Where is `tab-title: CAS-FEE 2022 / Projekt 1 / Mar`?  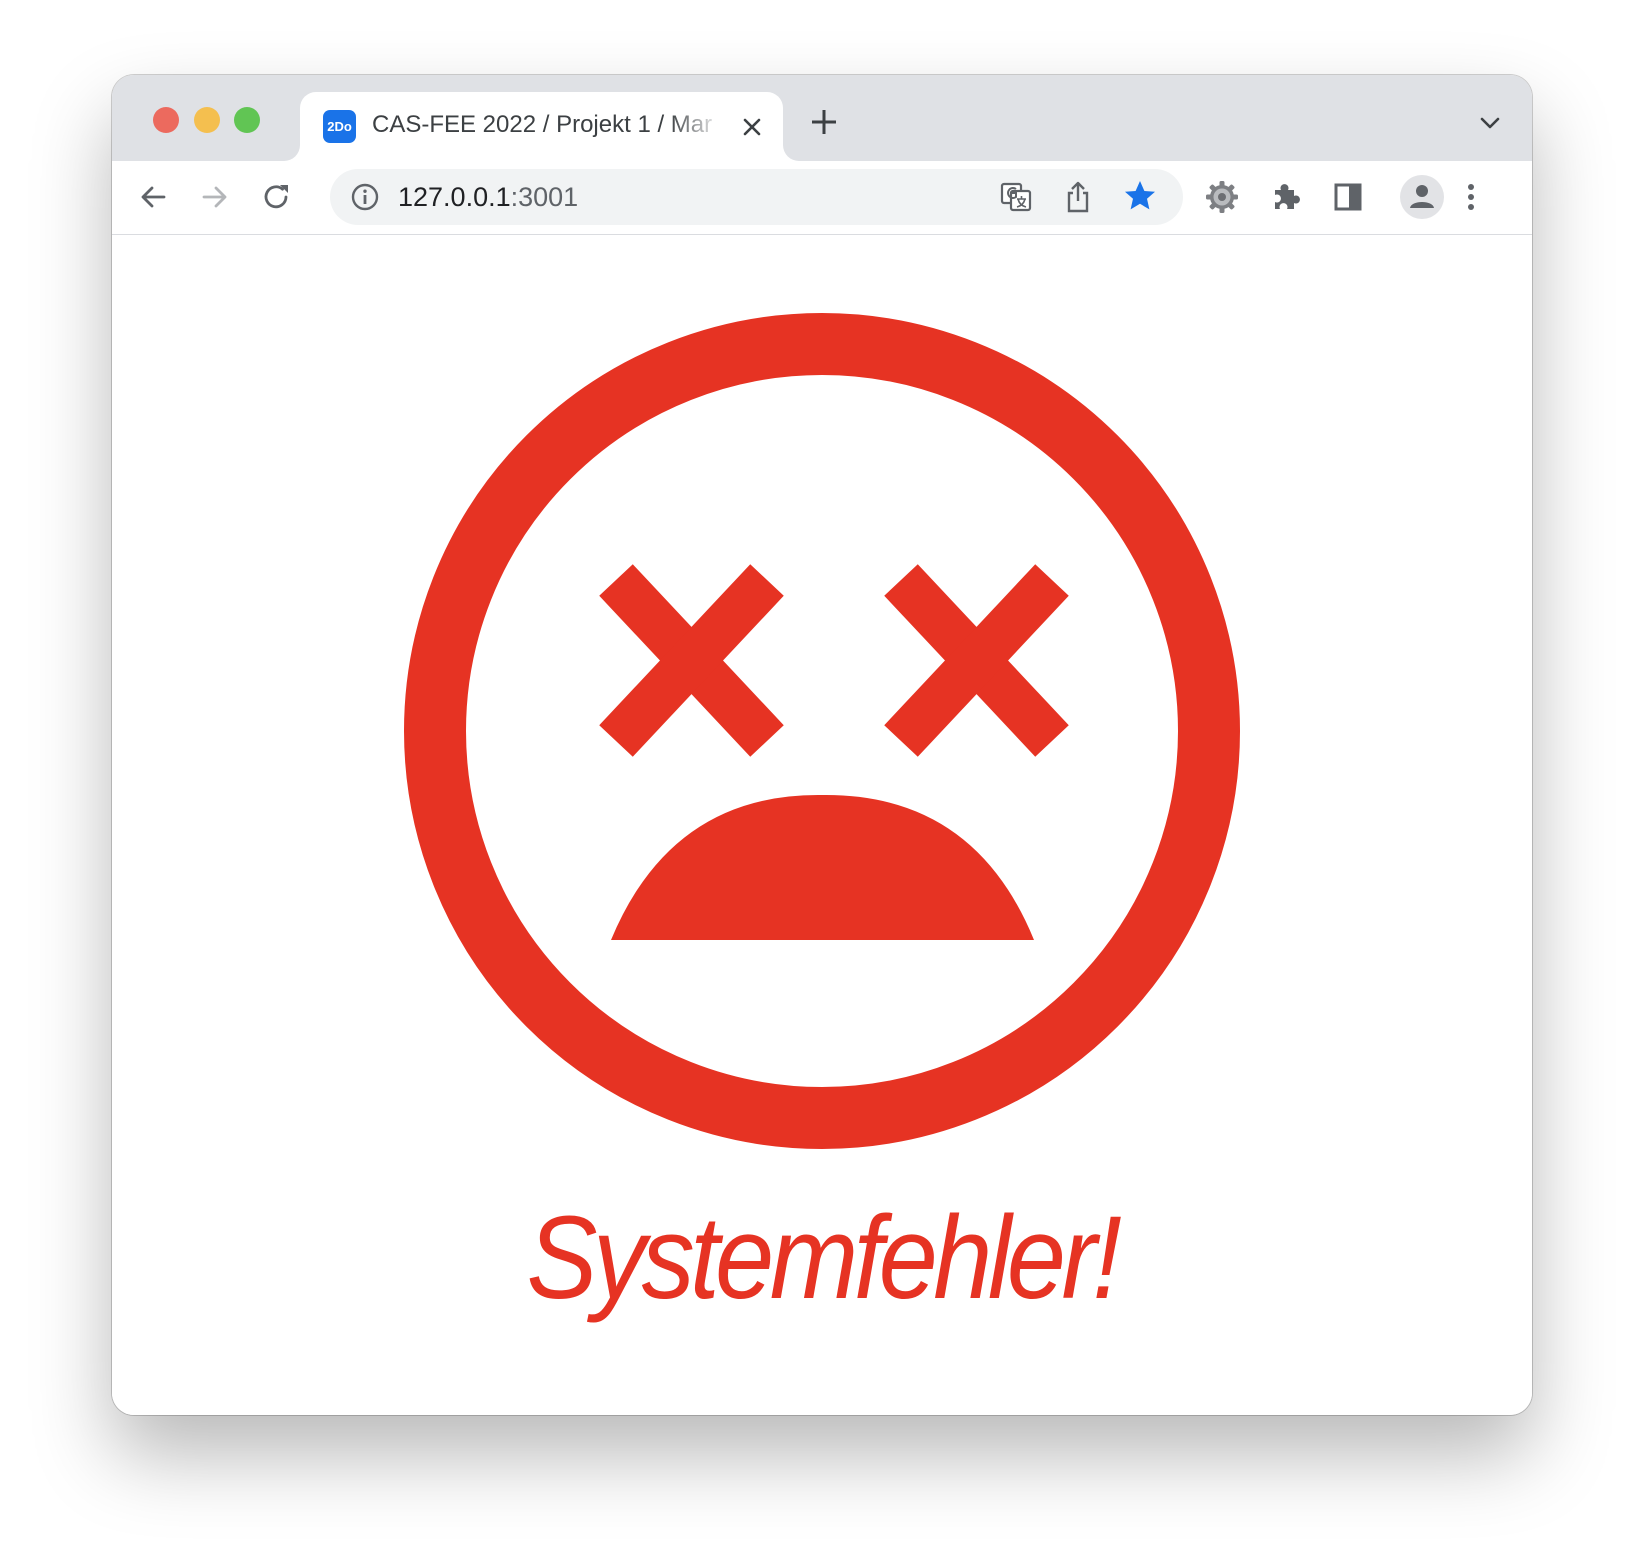 tab-title: CAS-FEE 2022 / Projekt 1 / Mar is located at coordinates (542, 124).